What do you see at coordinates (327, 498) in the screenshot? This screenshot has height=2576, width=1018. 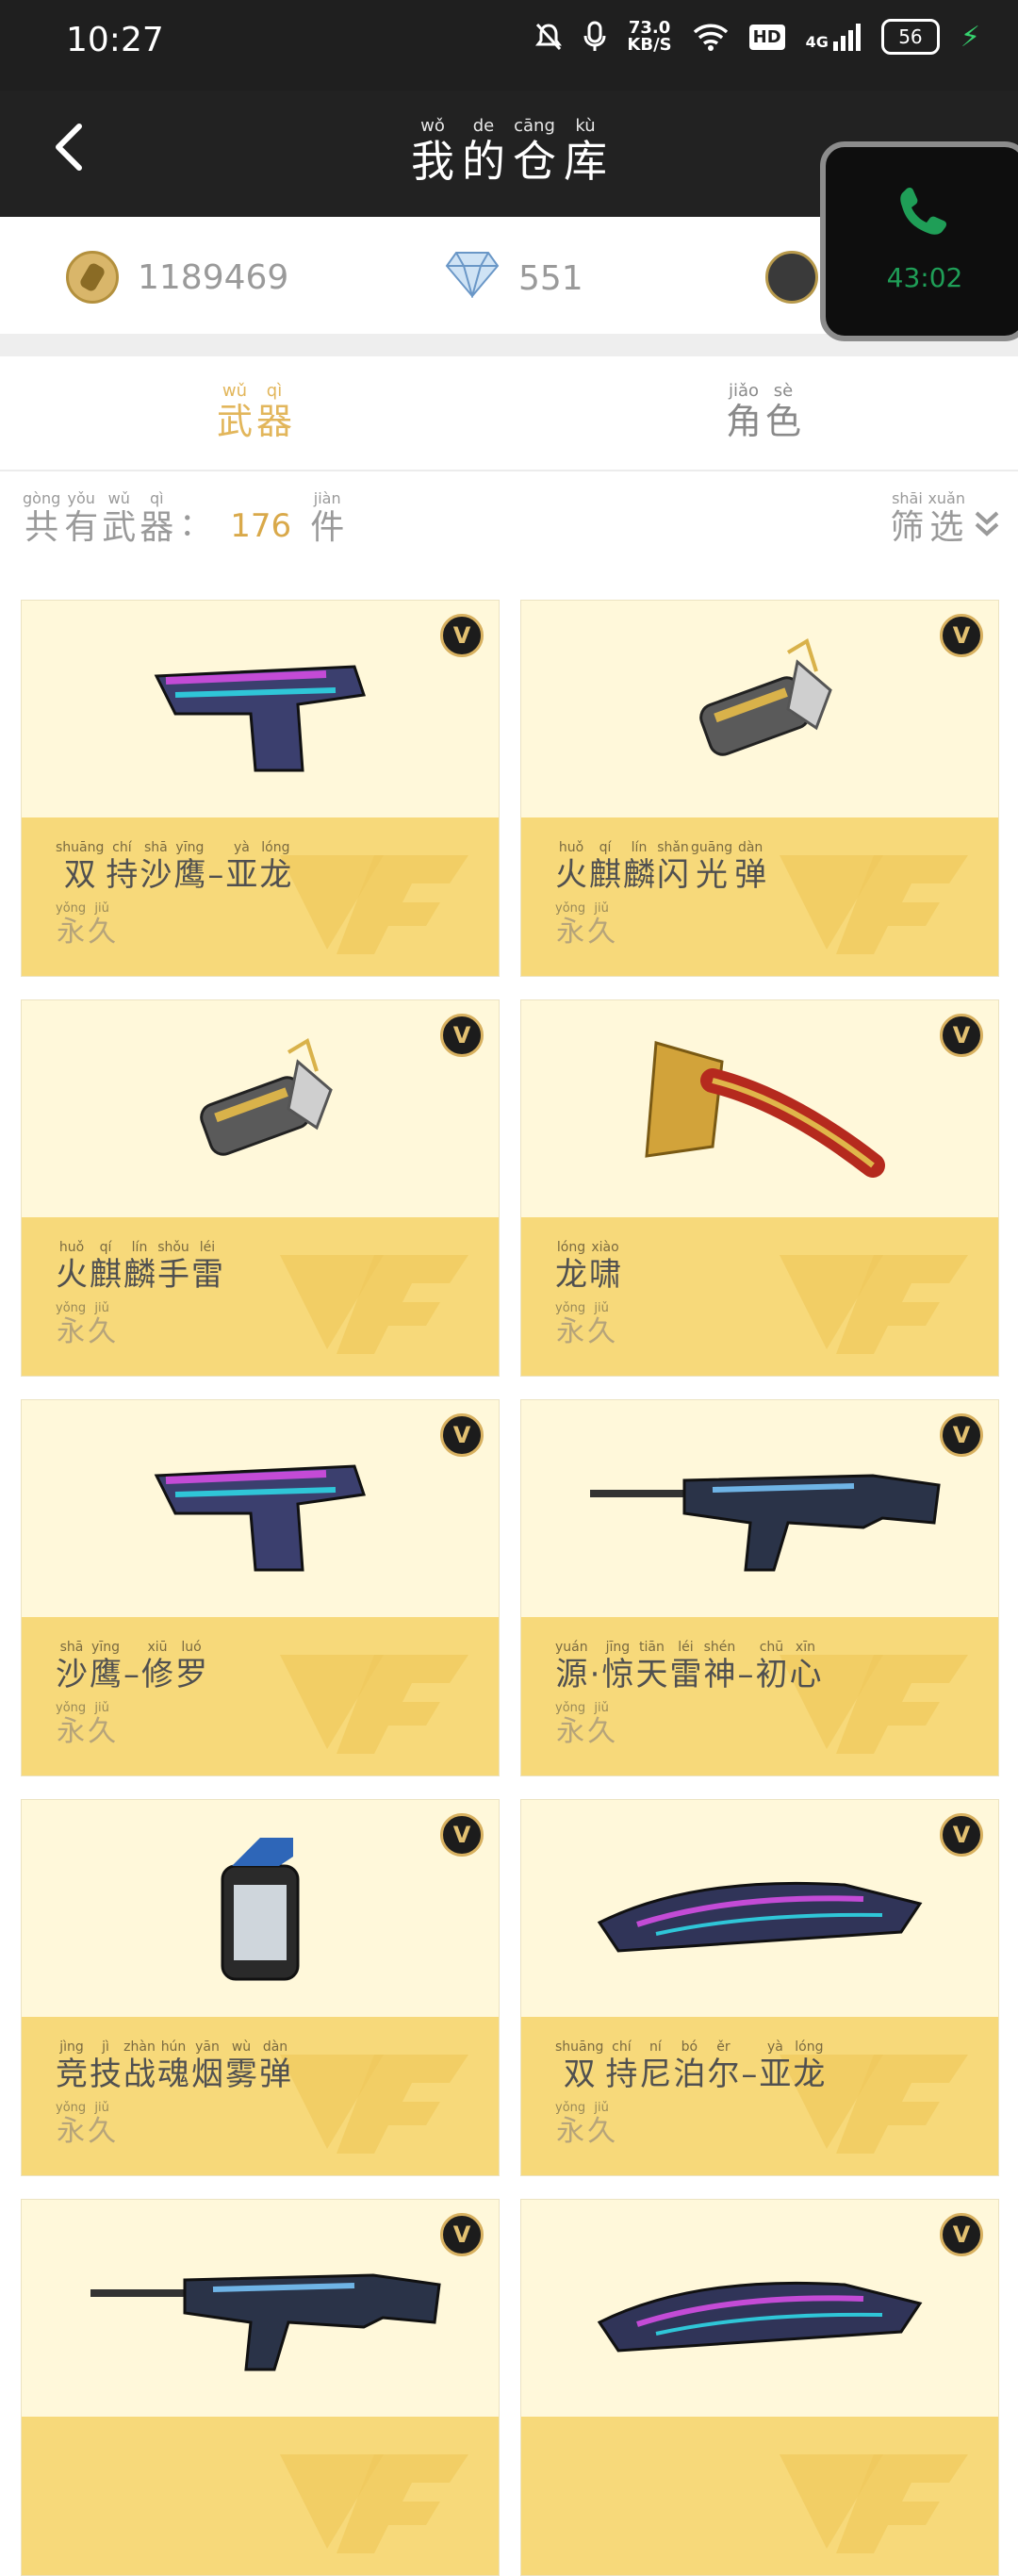 I see `summary-unit-pinyin: jiàn` at bounding box center [327, 498].